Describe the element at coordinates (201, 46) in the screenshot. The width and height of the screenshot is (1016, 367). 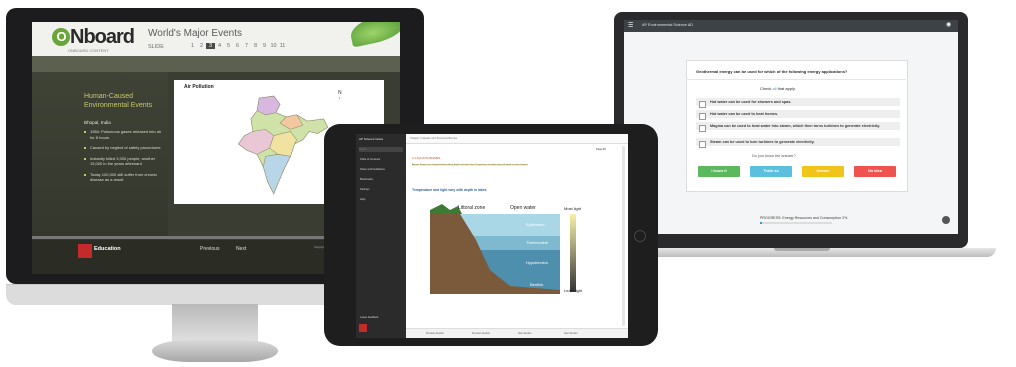
I see `slide-number: 2` at that location.